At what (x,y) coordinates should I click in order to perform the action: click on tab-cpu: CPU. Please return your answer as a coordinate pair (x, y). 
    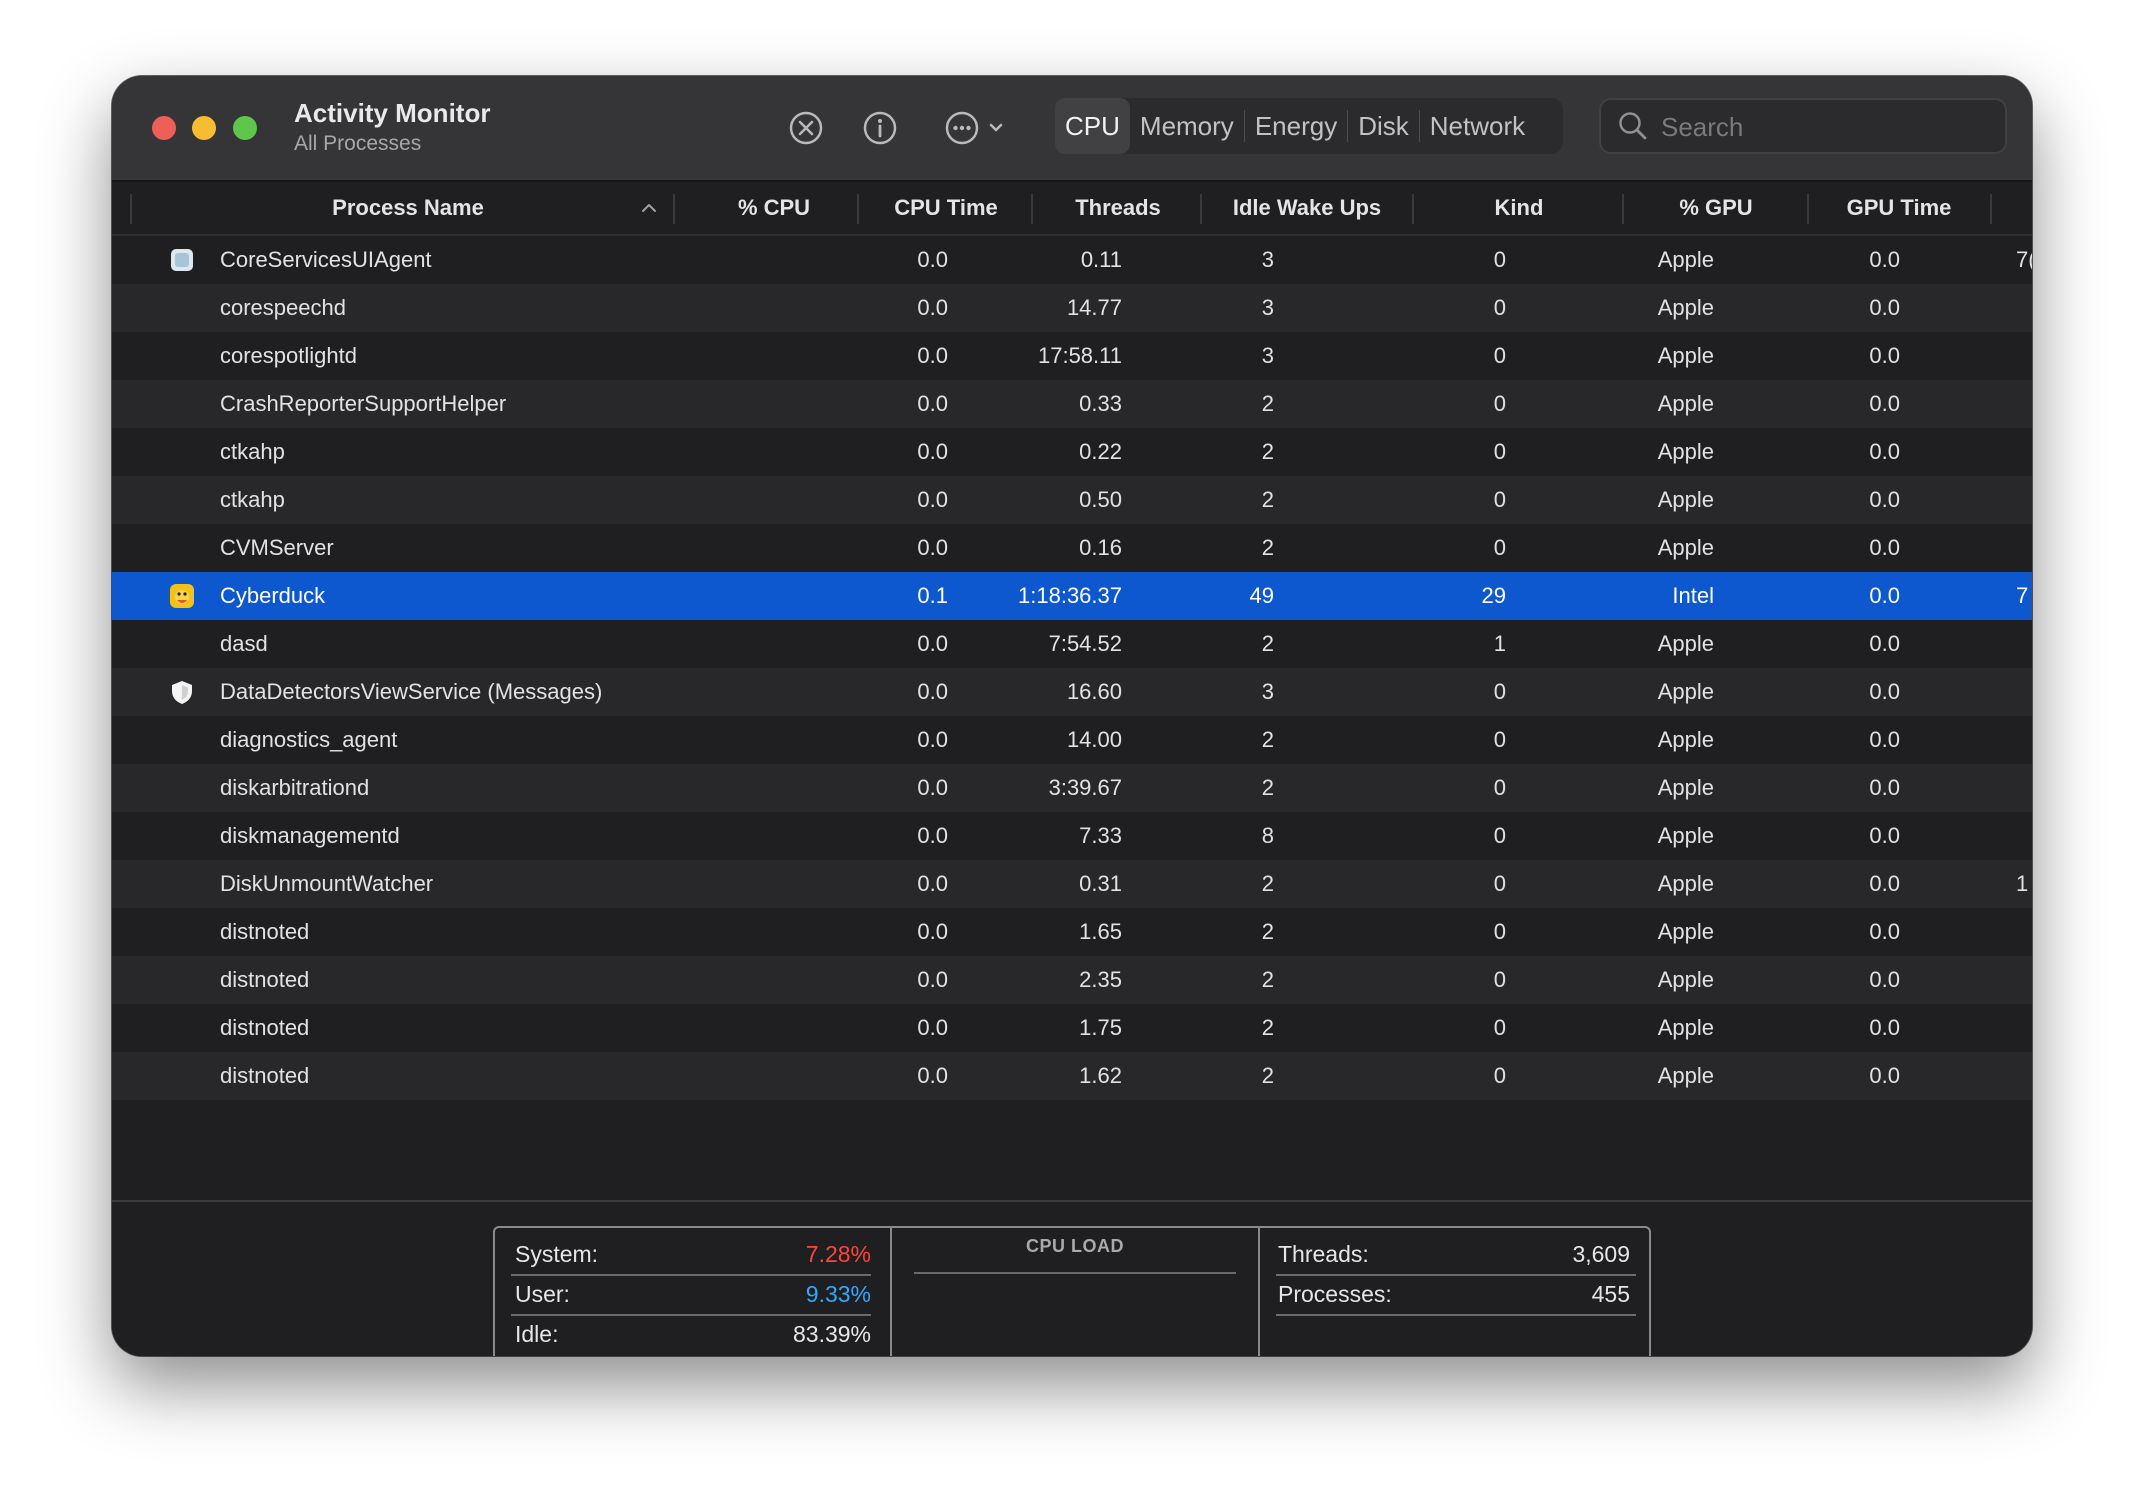
    Looking at the image, I should click on (1092, 126).